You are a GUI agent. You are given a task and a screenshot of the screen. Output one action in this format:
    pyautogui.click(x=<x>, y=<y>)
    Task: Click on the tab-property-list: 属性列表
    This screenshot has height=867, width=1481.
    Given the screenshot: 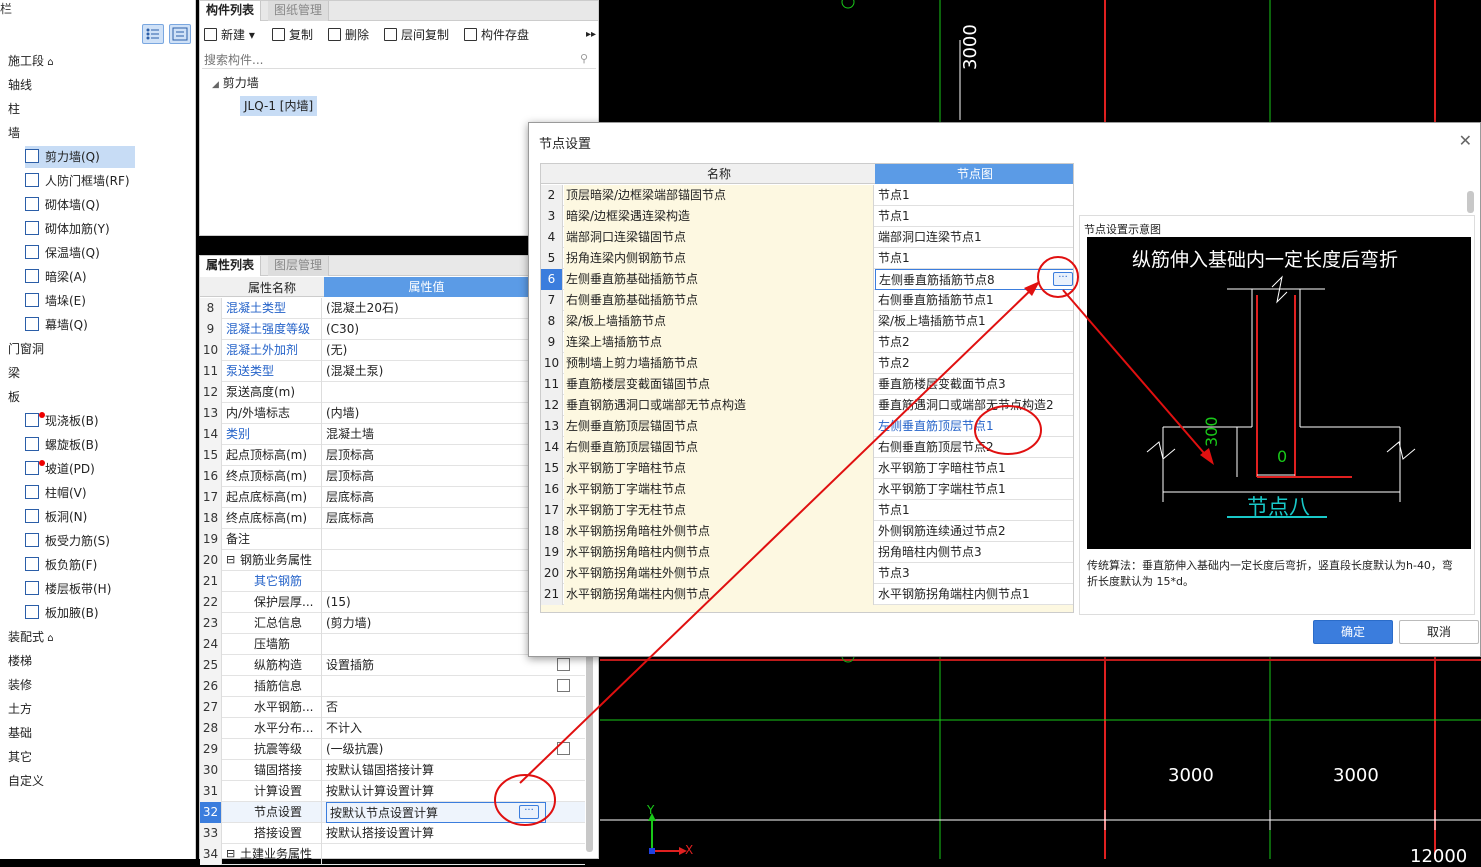 What is the action you would take?
    pyautogui.click(x=231, y=266)
    